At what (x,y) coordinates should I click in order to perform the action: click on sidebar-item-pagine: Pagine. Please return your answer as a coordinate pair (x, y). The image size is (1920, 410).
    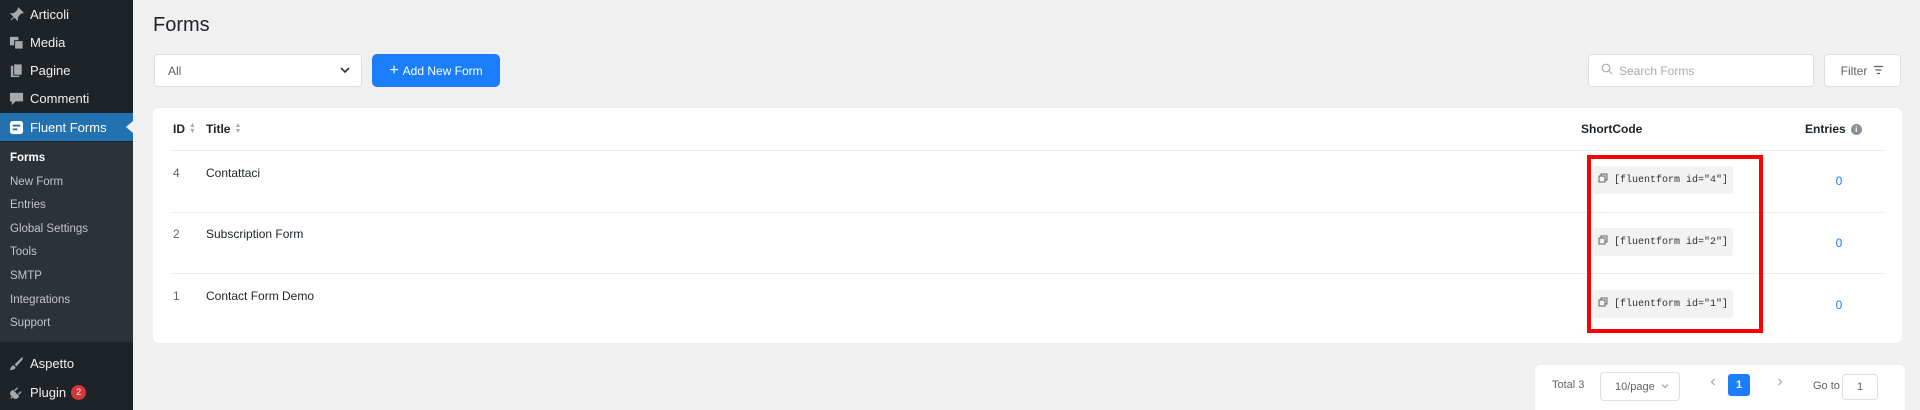
    Looking at the image, I should click on (66, 70).